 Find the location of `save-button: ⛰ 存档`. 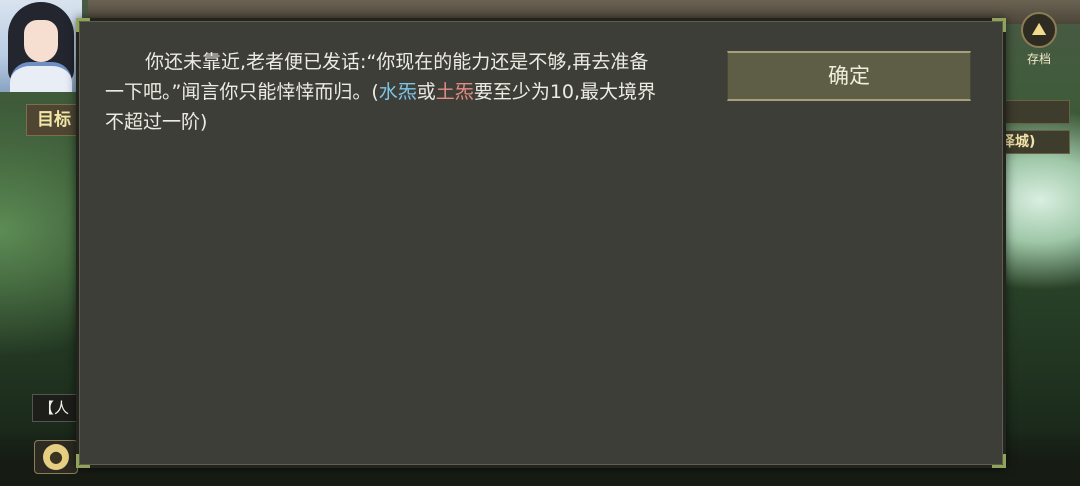

save-button: ⛰ 存档 is located at coordinates (1039, 40).